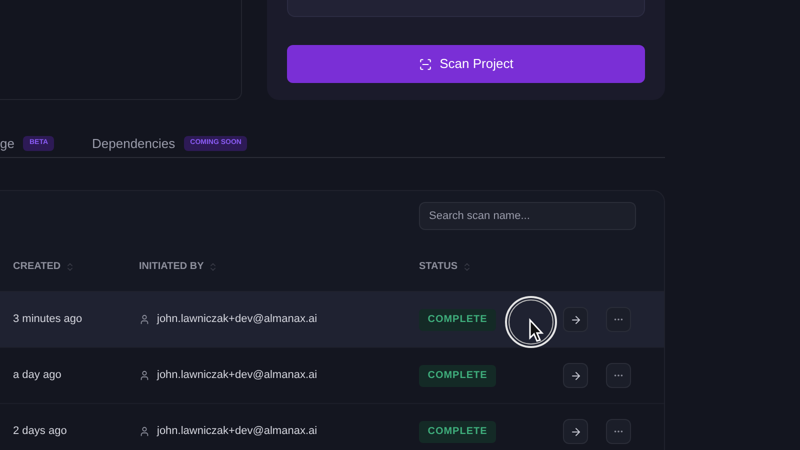 The image size is (800, 450). Describe the element at coordinates (332, 320) in the screenshot. I see `table-row: 3 minutes ago john.lawniczak+dev@almanax.ai COMPLETE` at that location.